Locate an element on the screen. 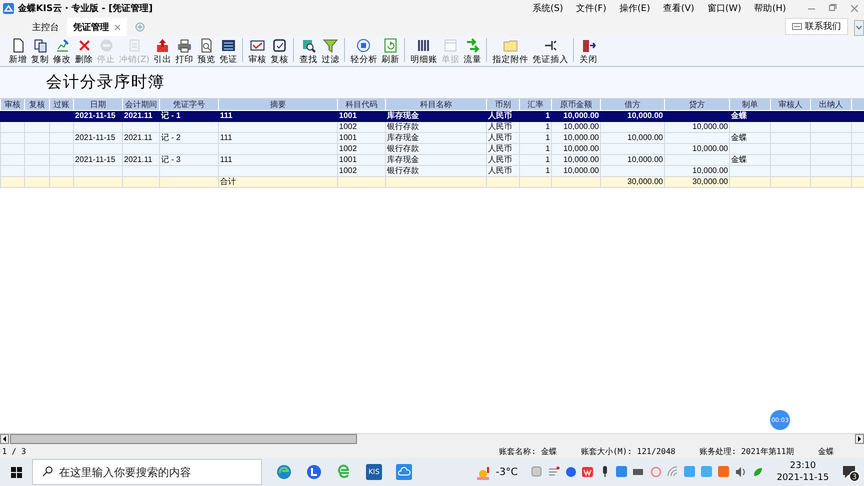 Image resolution: width=864 pixels, height=486 pixels. column-header: 原币金额 is located at coordinates (576, 104).